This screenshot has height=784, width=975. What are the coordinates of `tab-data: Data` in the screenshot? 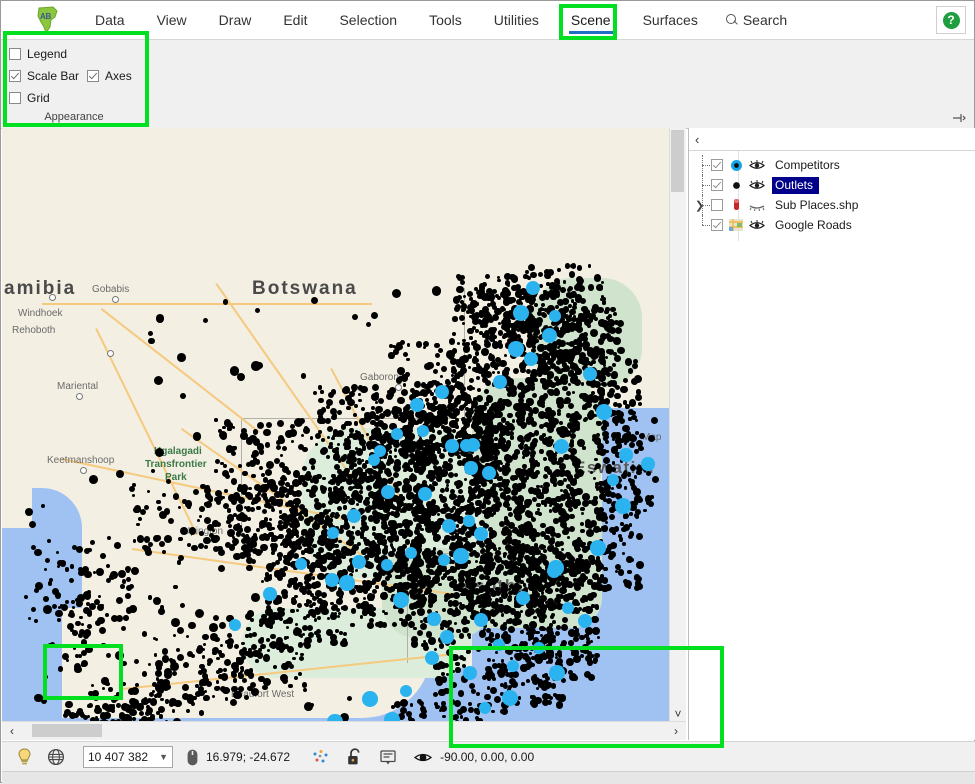 It's located at (110, 20).